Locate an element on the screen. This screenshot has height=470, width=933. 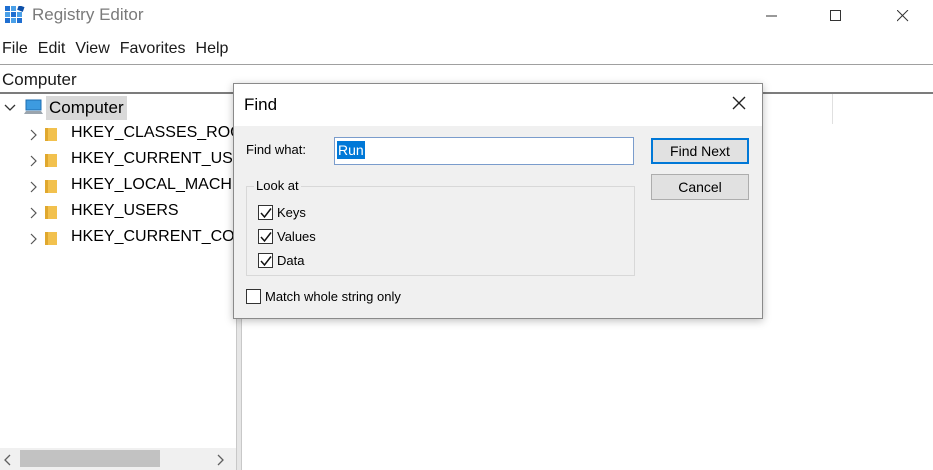
computer-icon is located at coordinates (34, 110).